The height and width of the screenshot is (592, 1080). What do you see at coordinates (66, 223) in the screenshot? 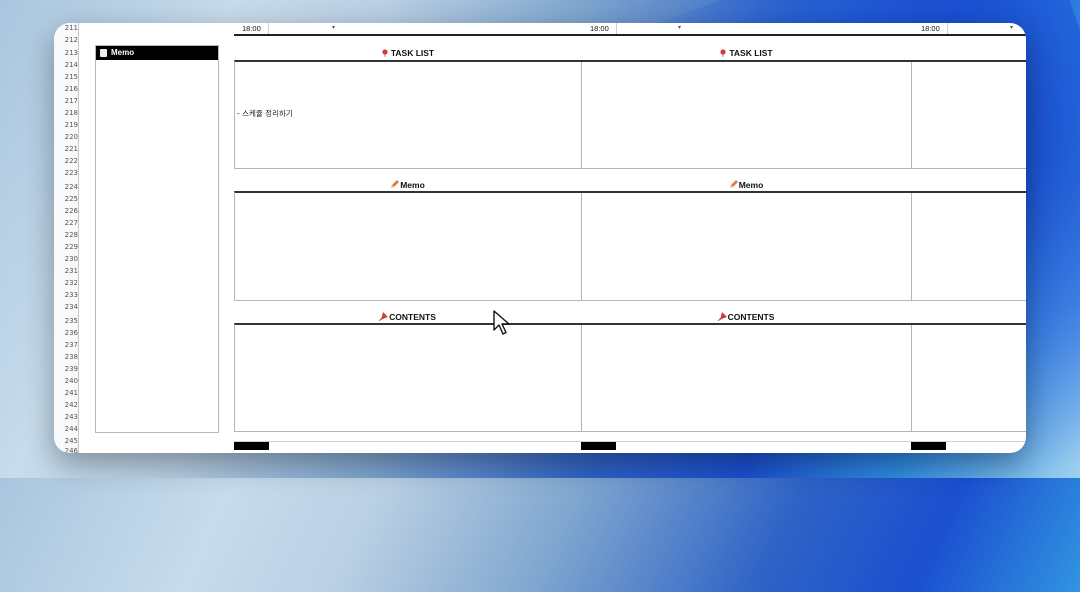
I see `row-number: 227` at bounding box center [66, 223].